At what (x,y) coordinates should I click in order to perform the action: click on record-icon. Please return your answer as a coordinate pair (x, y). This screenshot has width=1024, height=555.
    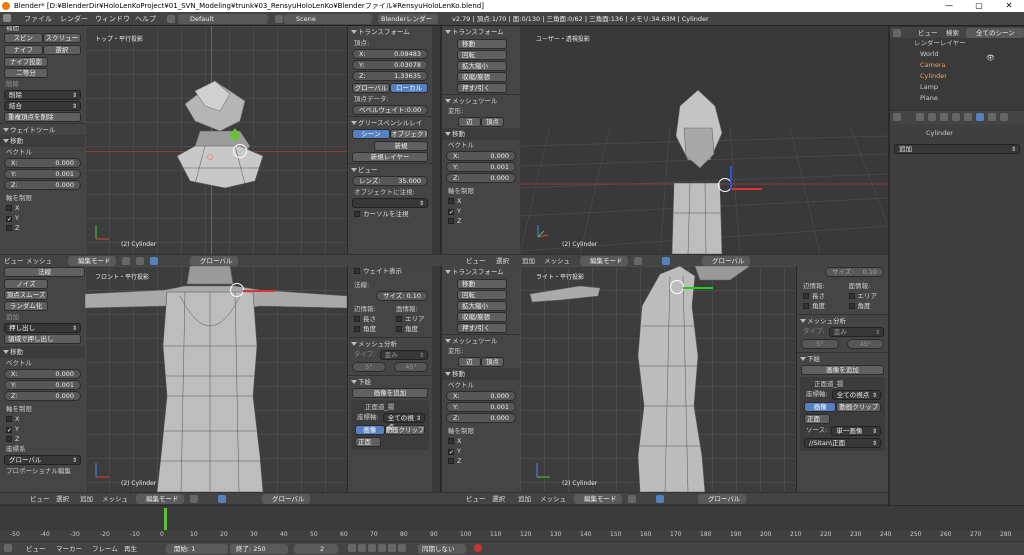
    Looking at the image, I should click on (478, 548).